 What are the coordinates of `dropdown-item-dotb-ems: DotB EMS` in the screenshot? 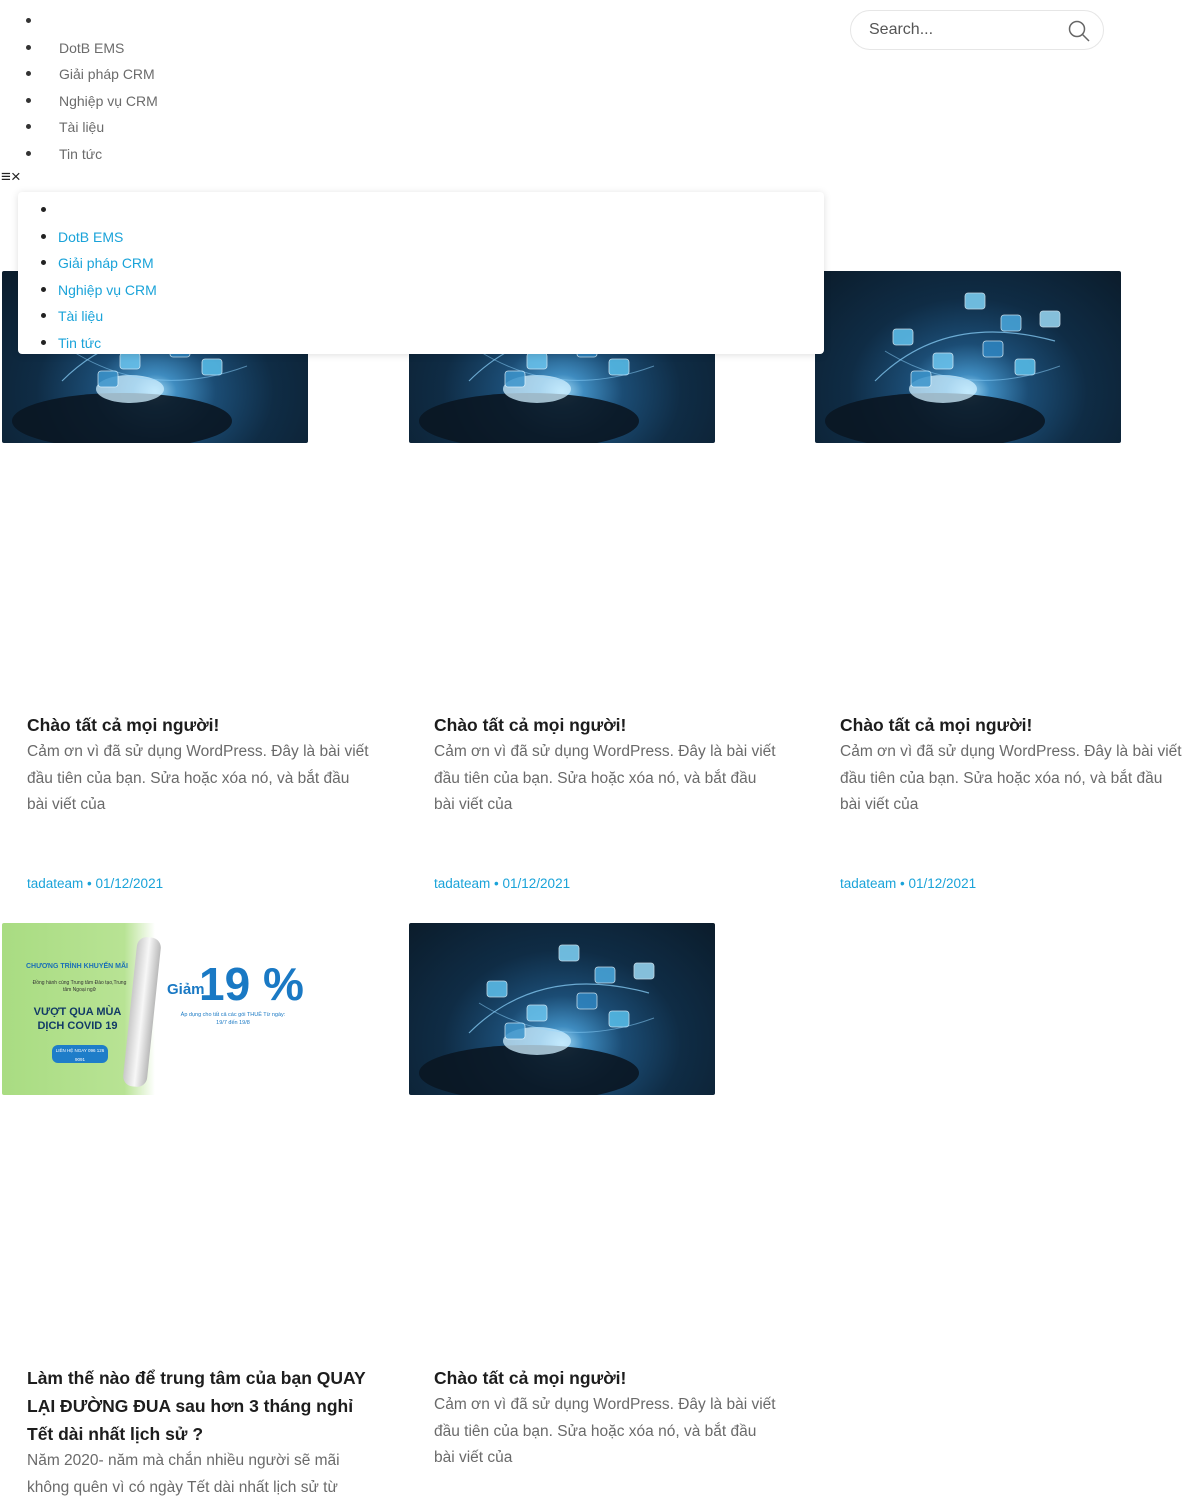 It's located at (87, 237).